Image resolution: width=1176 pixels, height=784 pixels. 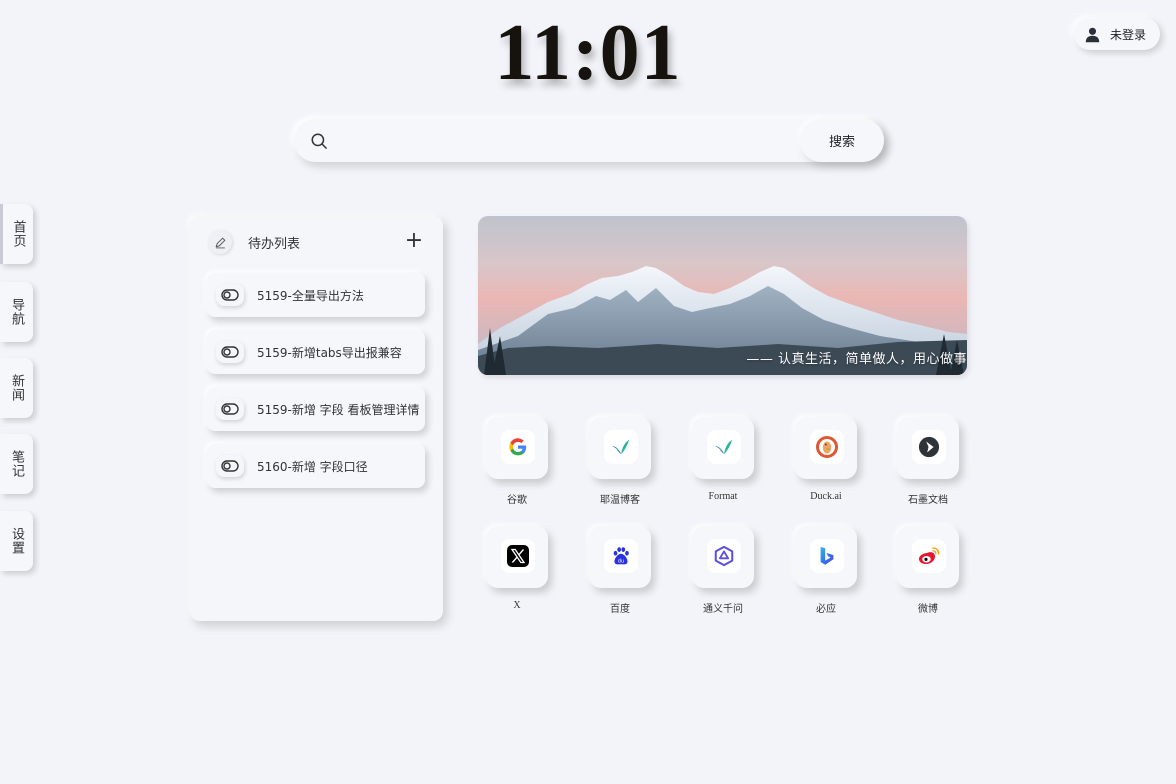 I want to click on todo-item: 5160-新增 字段口径, so click(x=316, y=466).